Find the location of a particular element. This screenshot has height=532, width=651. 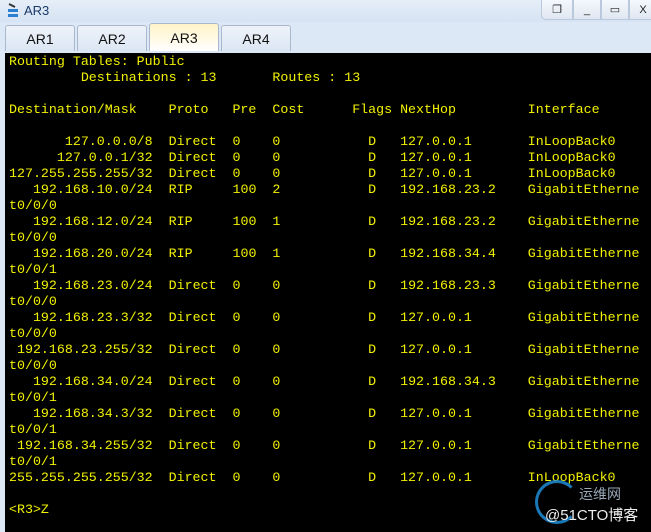

column-header: Flags is located at coordinates (372, 109).